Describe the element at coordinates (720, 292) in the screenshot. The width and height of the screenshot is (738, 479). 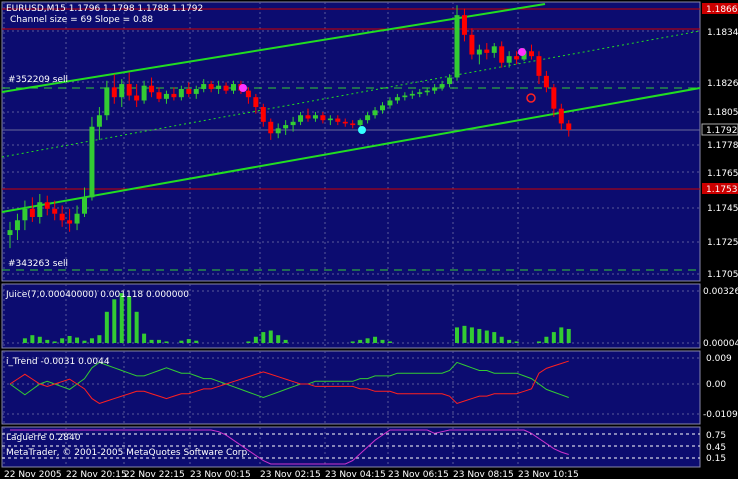
I see `juice-tick: 0.00326` at that location.